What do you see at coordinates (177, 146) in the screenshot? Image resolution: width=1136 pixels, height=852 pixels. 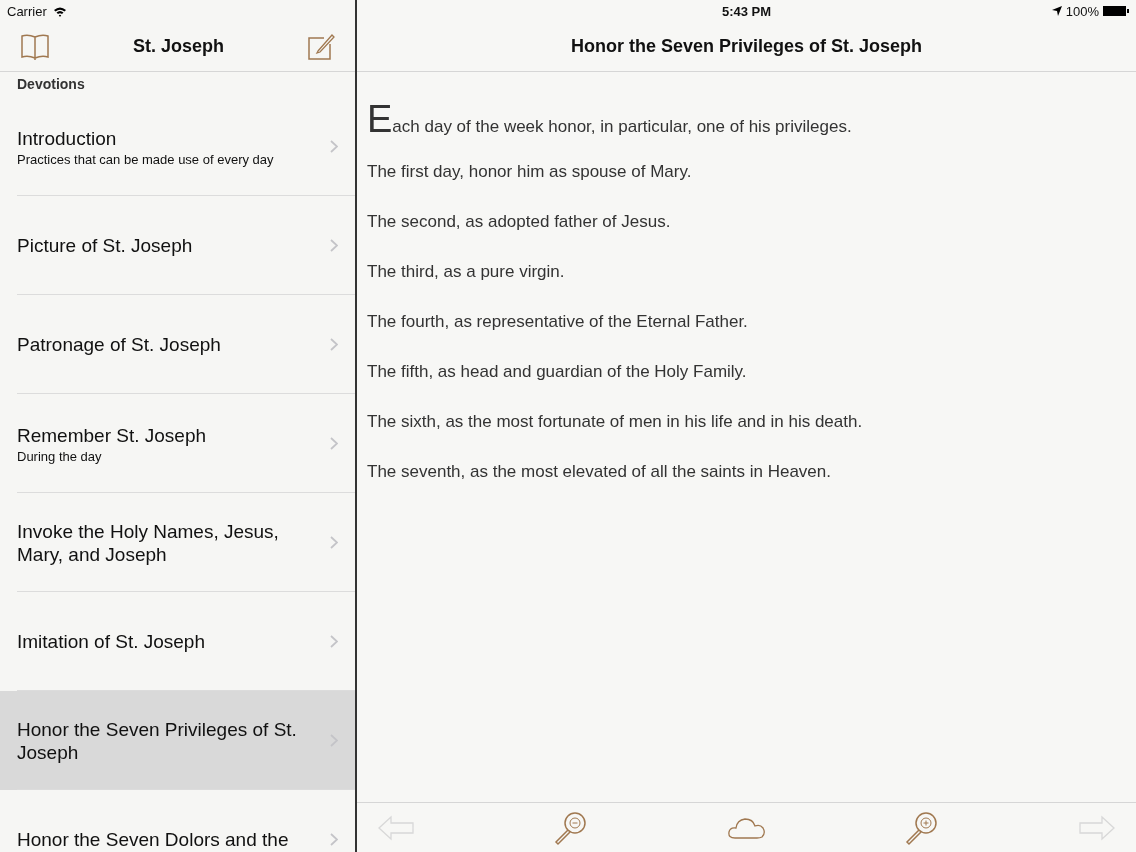 I see `list-item: Introduction Practices that can be made use of every day` at bounding box center [177, 146].